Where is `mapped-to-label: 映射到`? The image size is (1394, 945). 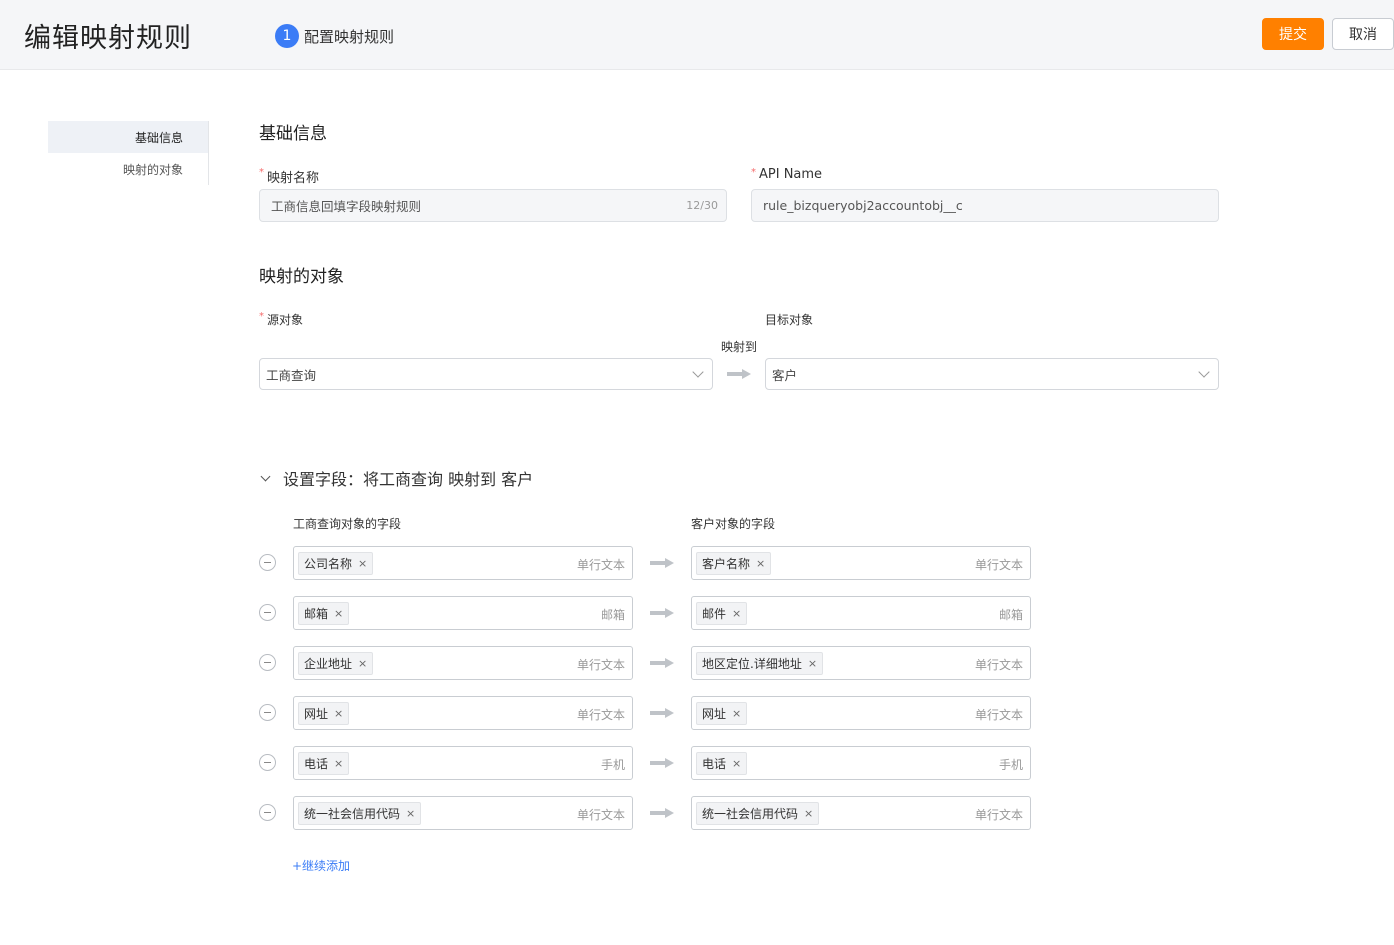
mapped-to-label: 映射到 is located at coordinates (739, 347).